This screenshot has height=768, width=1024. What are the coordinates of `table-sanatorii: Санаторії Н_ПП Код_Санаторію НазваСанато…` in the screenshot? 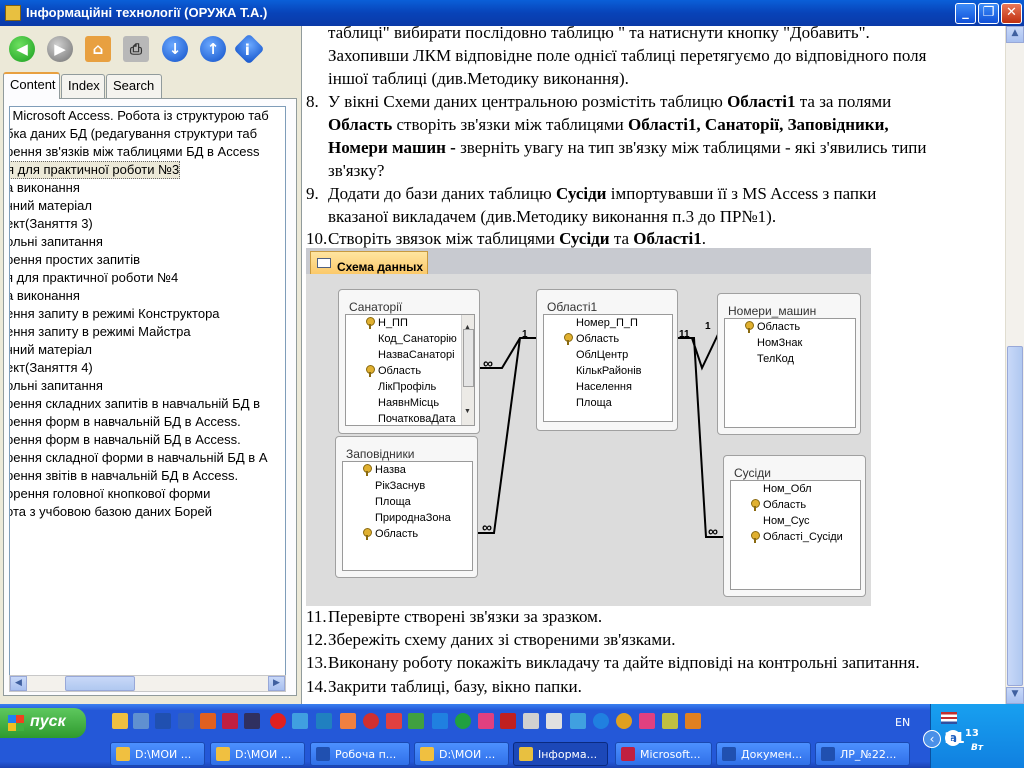 It's located at (409, 361).